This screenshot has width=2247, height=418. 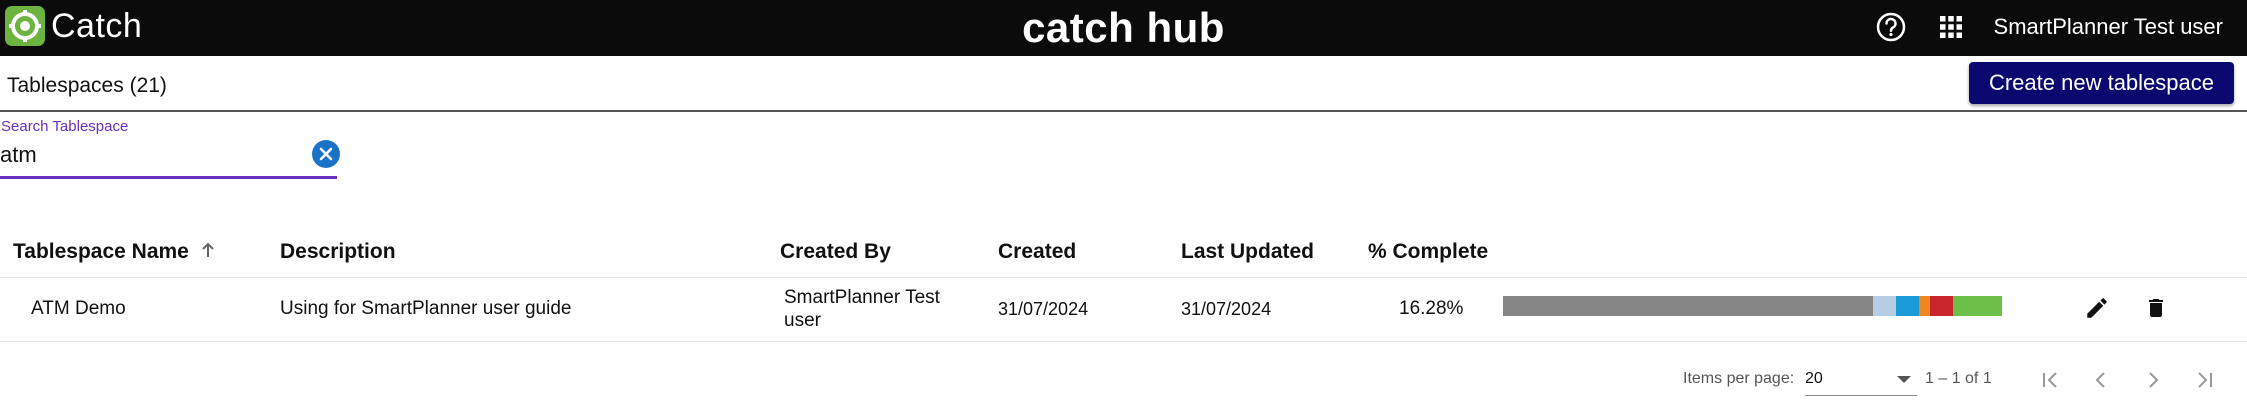 What do you see at coordinates (1226, 309) in the screenshot?
I see `cell-last-updated: 31/07/2024` at bounding box center [1226, 309].